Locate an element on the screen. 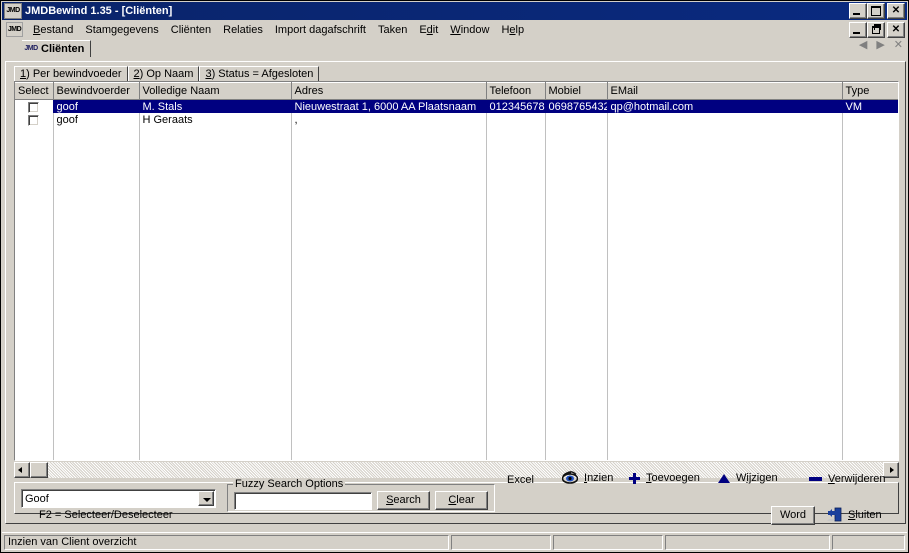  fuzzy-search-label: Fuzzy Search Options is located at coordinates (289, 484).